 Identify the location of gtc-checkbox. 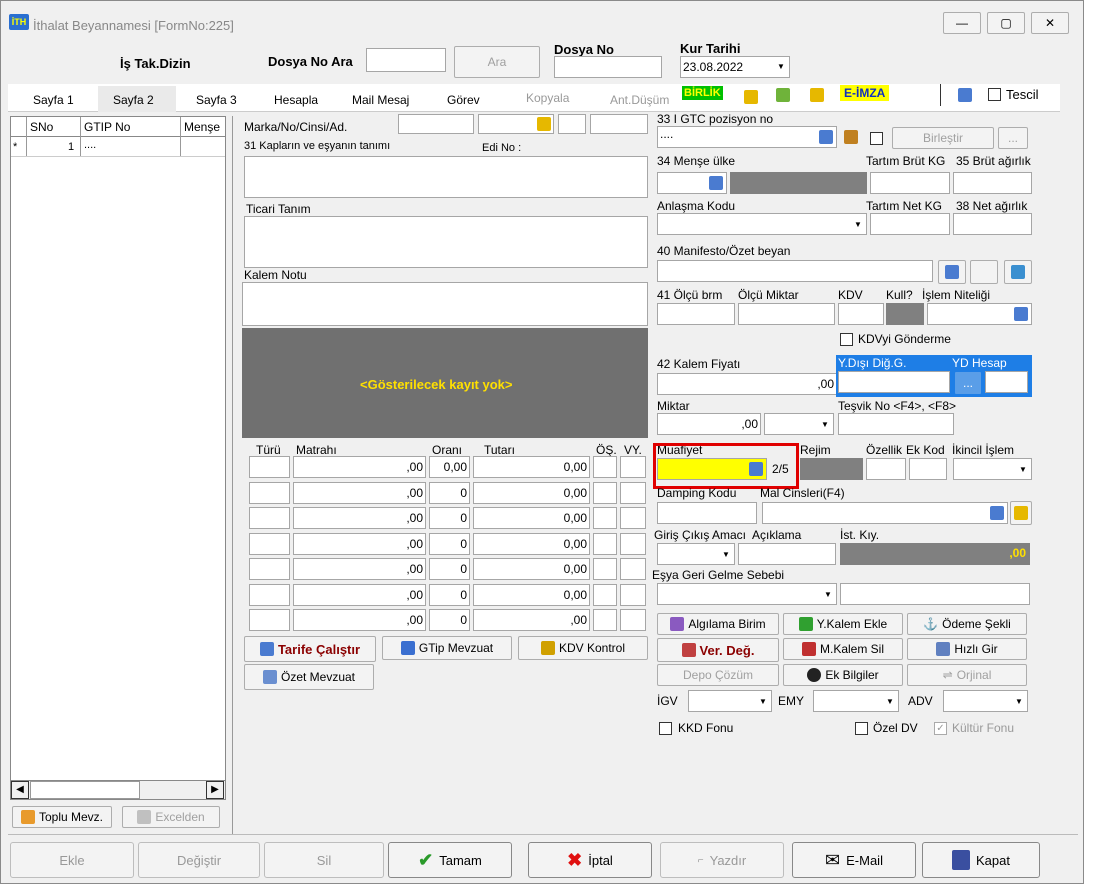
(876, 138).